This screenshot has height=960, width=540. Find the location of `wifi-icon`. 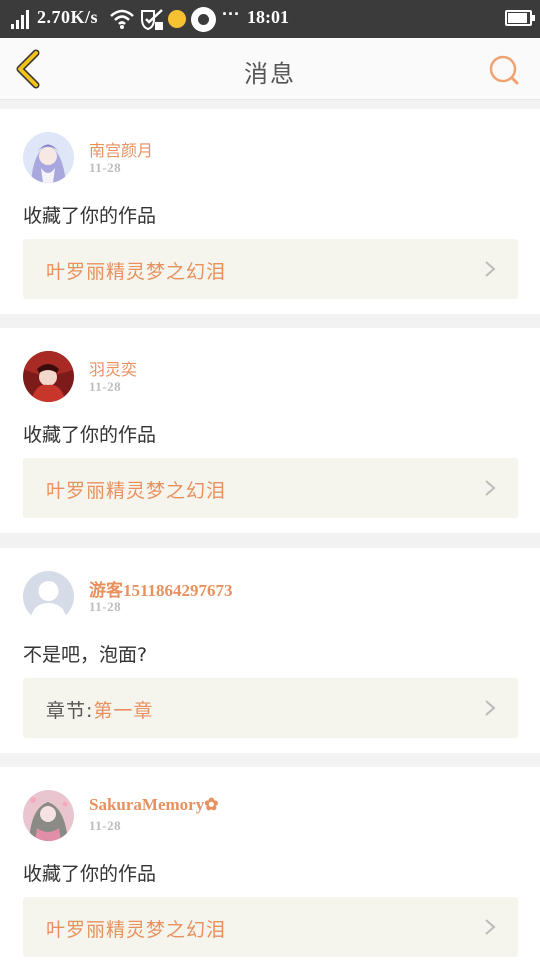

wifi-icon is located at coordinates (122, 19).